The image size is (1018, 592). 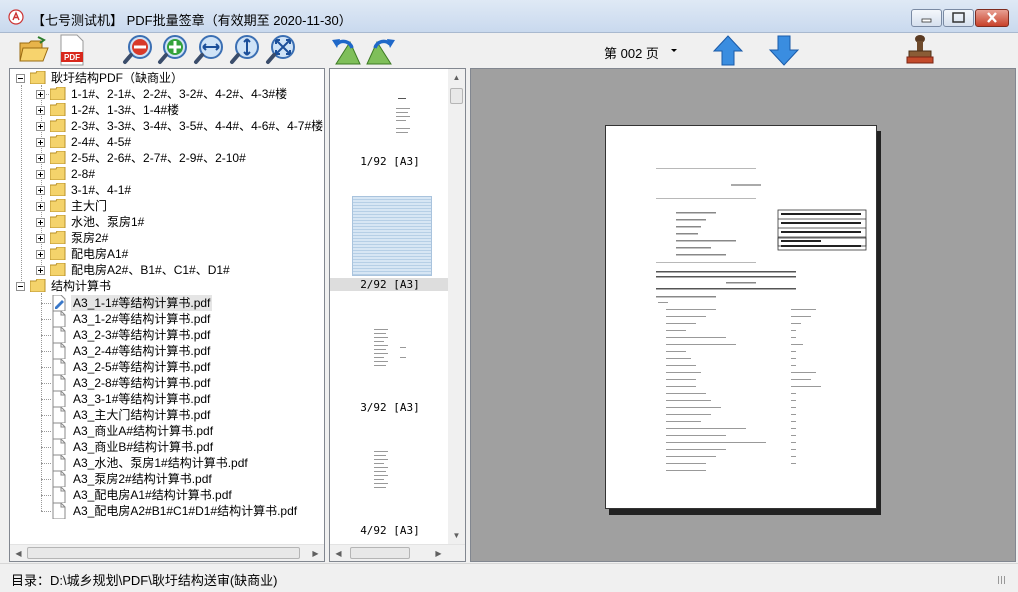 What do you see at coordinates (138, 50) in the screenshot?
I see `zoom-out-icon` at bounding box center [138, 50].